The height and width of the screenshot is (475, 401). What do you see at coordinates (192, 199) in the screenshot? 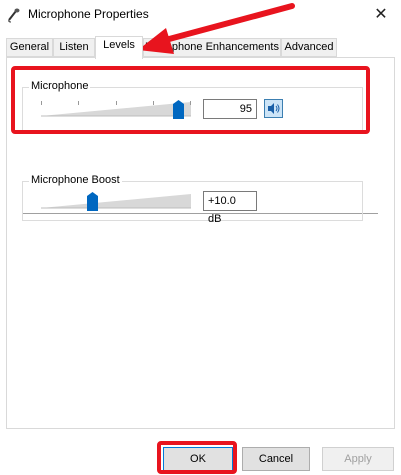
I see `microphone-boost-group: Microphone Boost +10.0 dB` at bounding box center [192, 199].